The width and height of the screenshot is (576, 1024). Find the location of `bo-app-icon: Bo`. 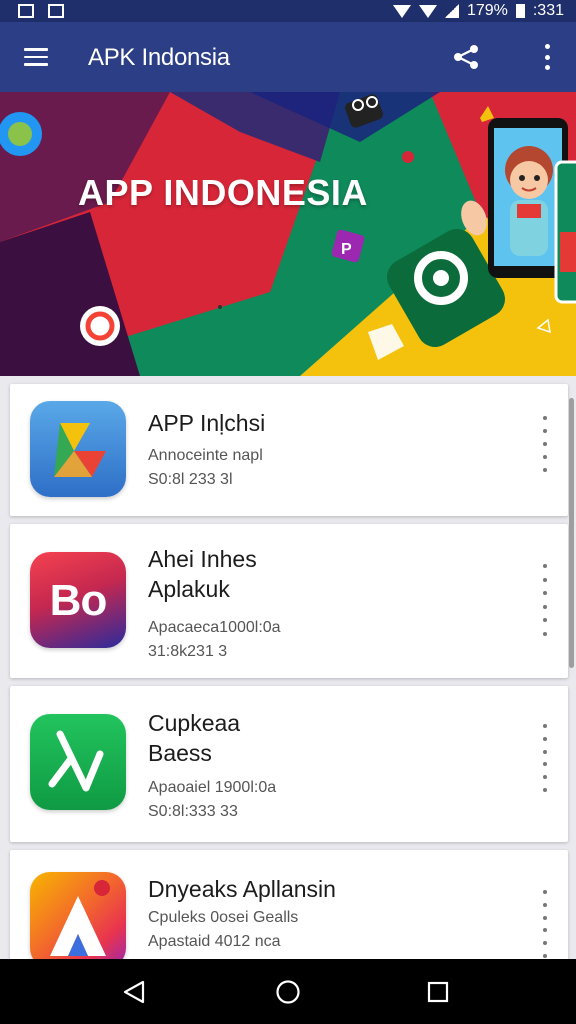

bo-app-icon: Bo is located at coordinates (78, 600).